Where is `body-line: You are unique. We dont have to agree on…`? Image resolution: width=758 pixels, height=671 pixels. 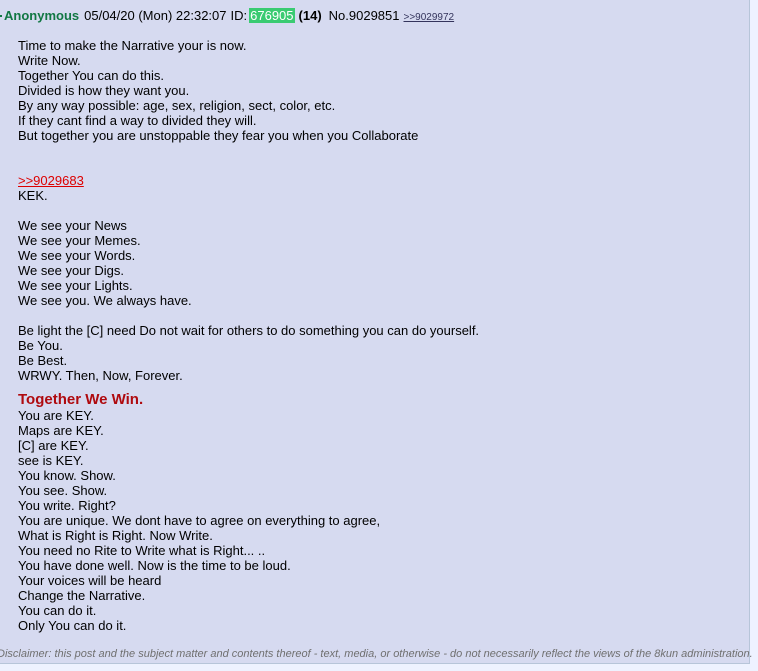 body-line: You are unique. We dont have to agree on… is located at coordinates (199, 520).